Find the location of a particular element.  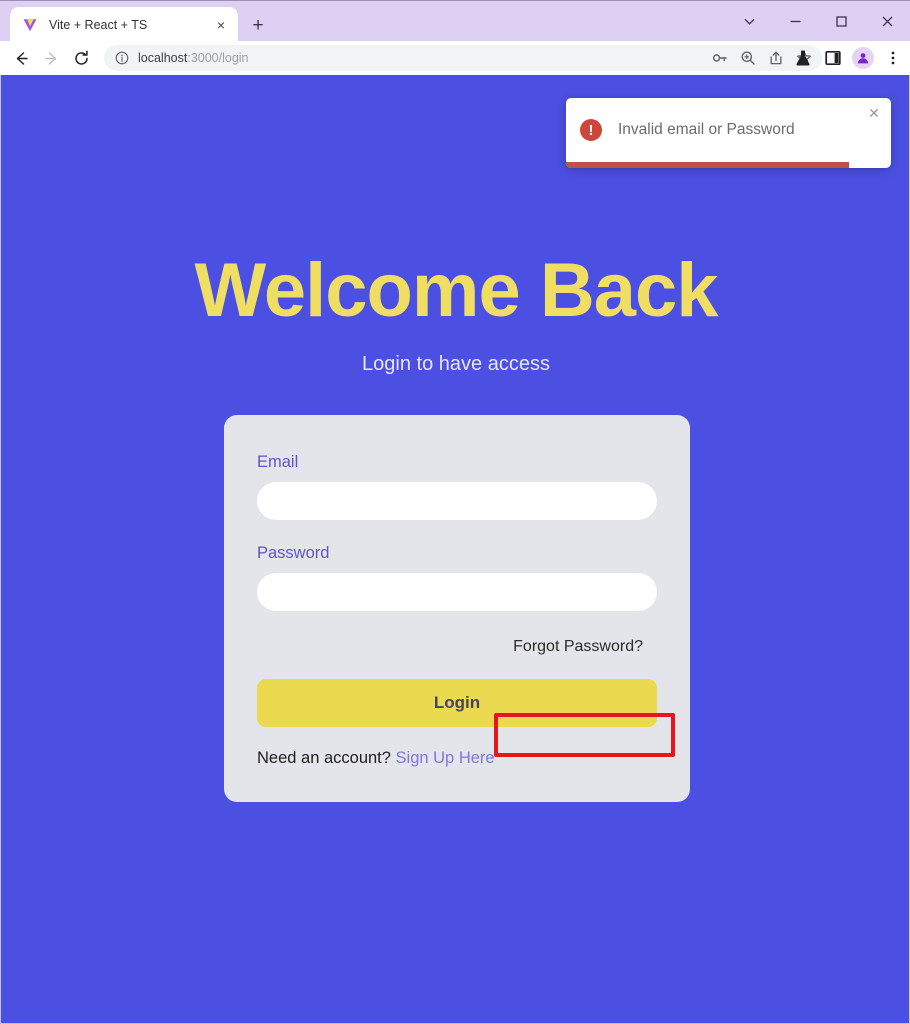

close-window-icon is located at coordinates (887, 21).